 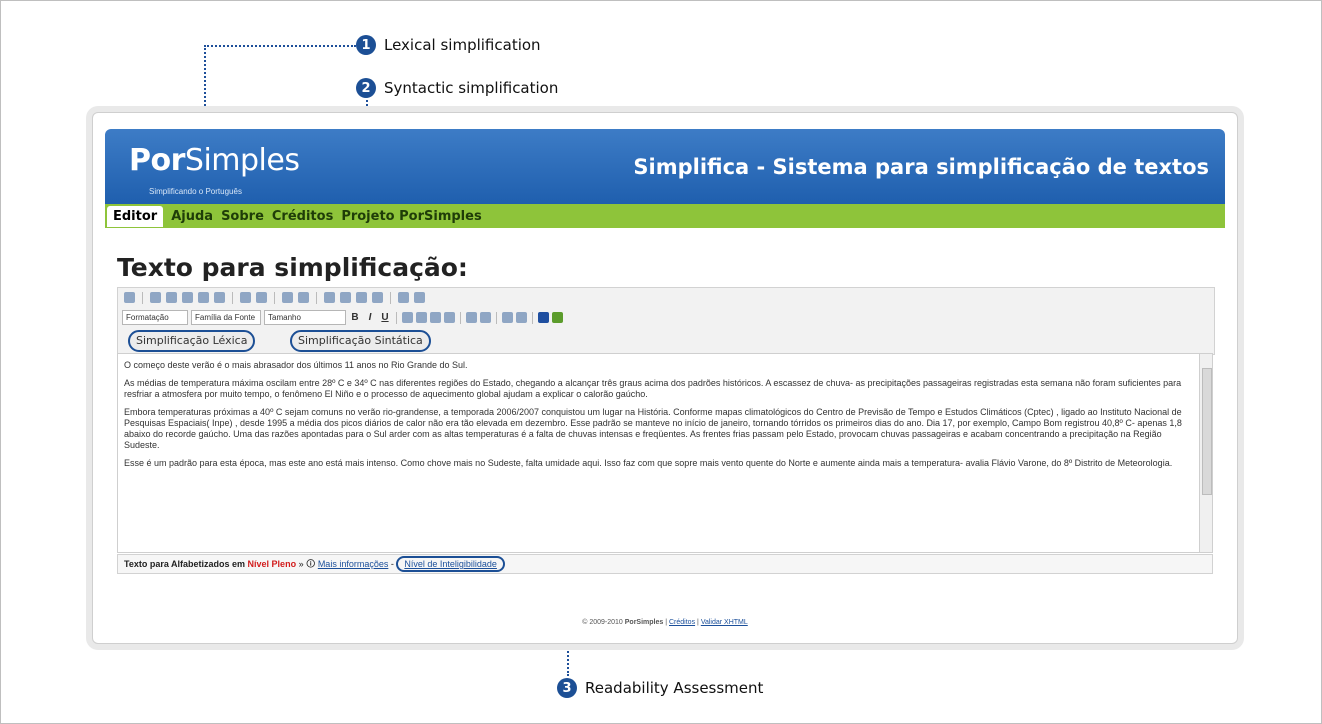 I want to click on more-info-link: Mais informações, so click(x=353, y=564).